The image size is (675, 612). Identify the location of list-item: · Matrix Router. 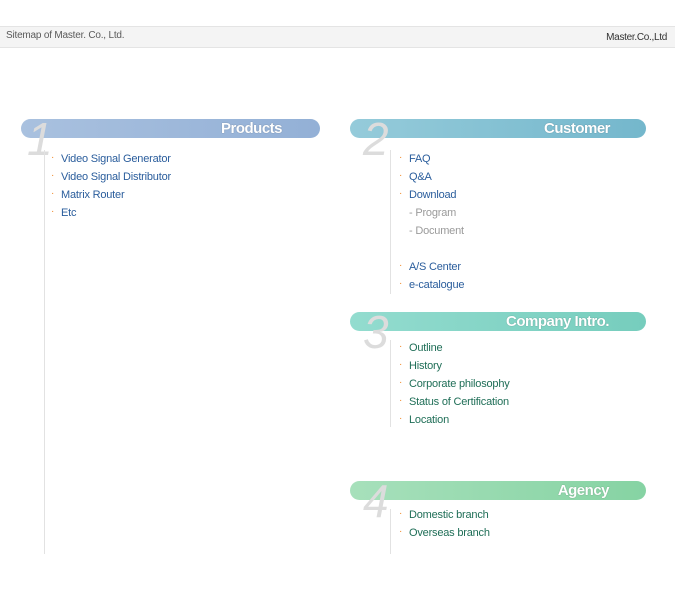
(111, 195).